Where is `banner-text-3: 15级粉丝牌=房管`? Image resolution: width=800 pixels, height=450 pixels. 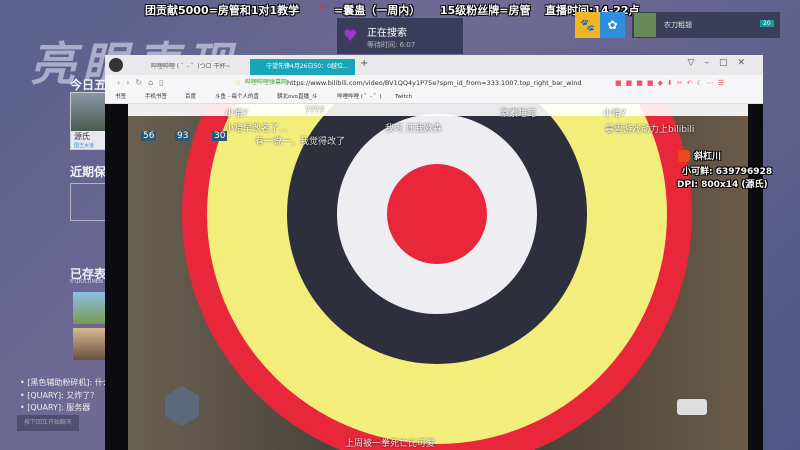 banner-text-3: 15级粉丝牌=房管 is located at coordinates (485, 10).